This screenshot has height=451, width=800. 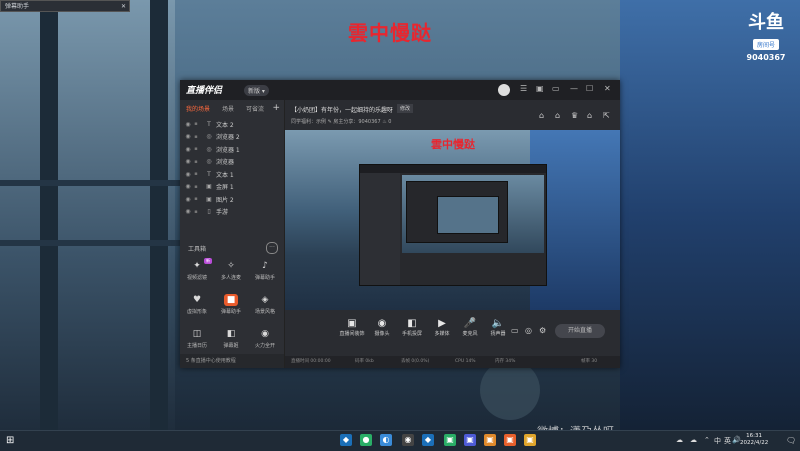 What do you see at coordinates (265, 270) in the screenshot?
I see `tool-danmaku-assistant: ♪ 弹幕助手` at bounding box center [265, 270].